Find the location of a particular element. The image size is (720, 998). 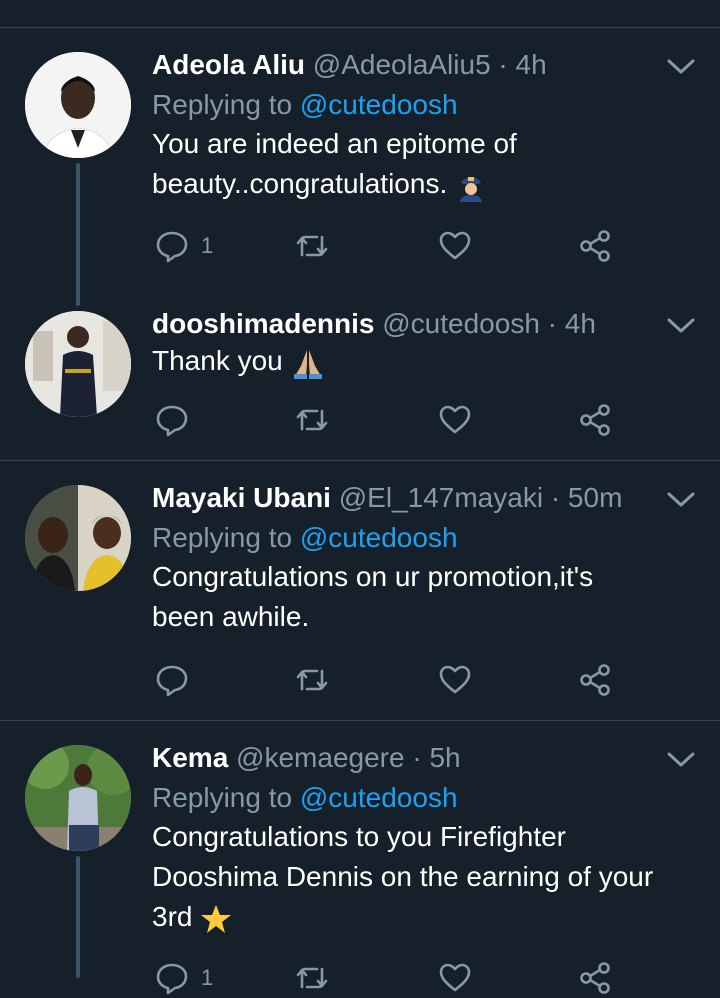

display-name: Mayaki Ubani is located at coordinates (241, 497).